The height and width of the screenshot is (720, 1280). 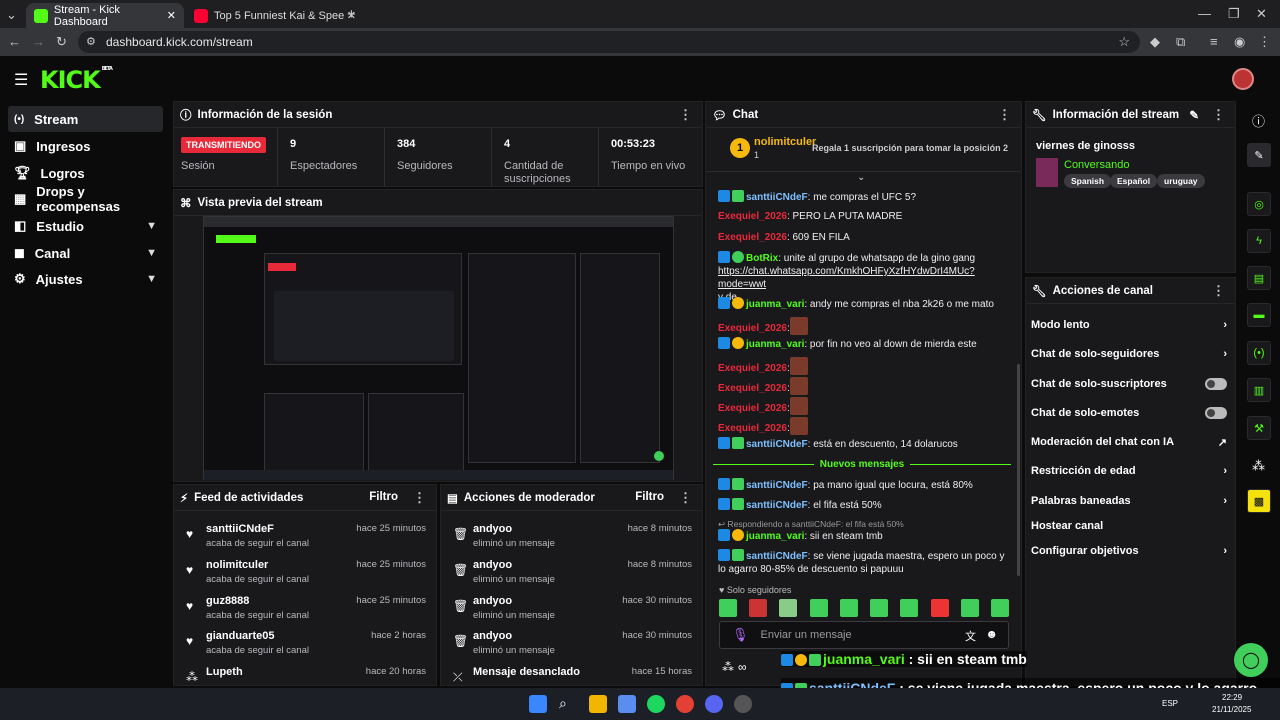 I want to click on emotes-only-toggle: Chat de solo-emotes, so click(x=1129, y=413).